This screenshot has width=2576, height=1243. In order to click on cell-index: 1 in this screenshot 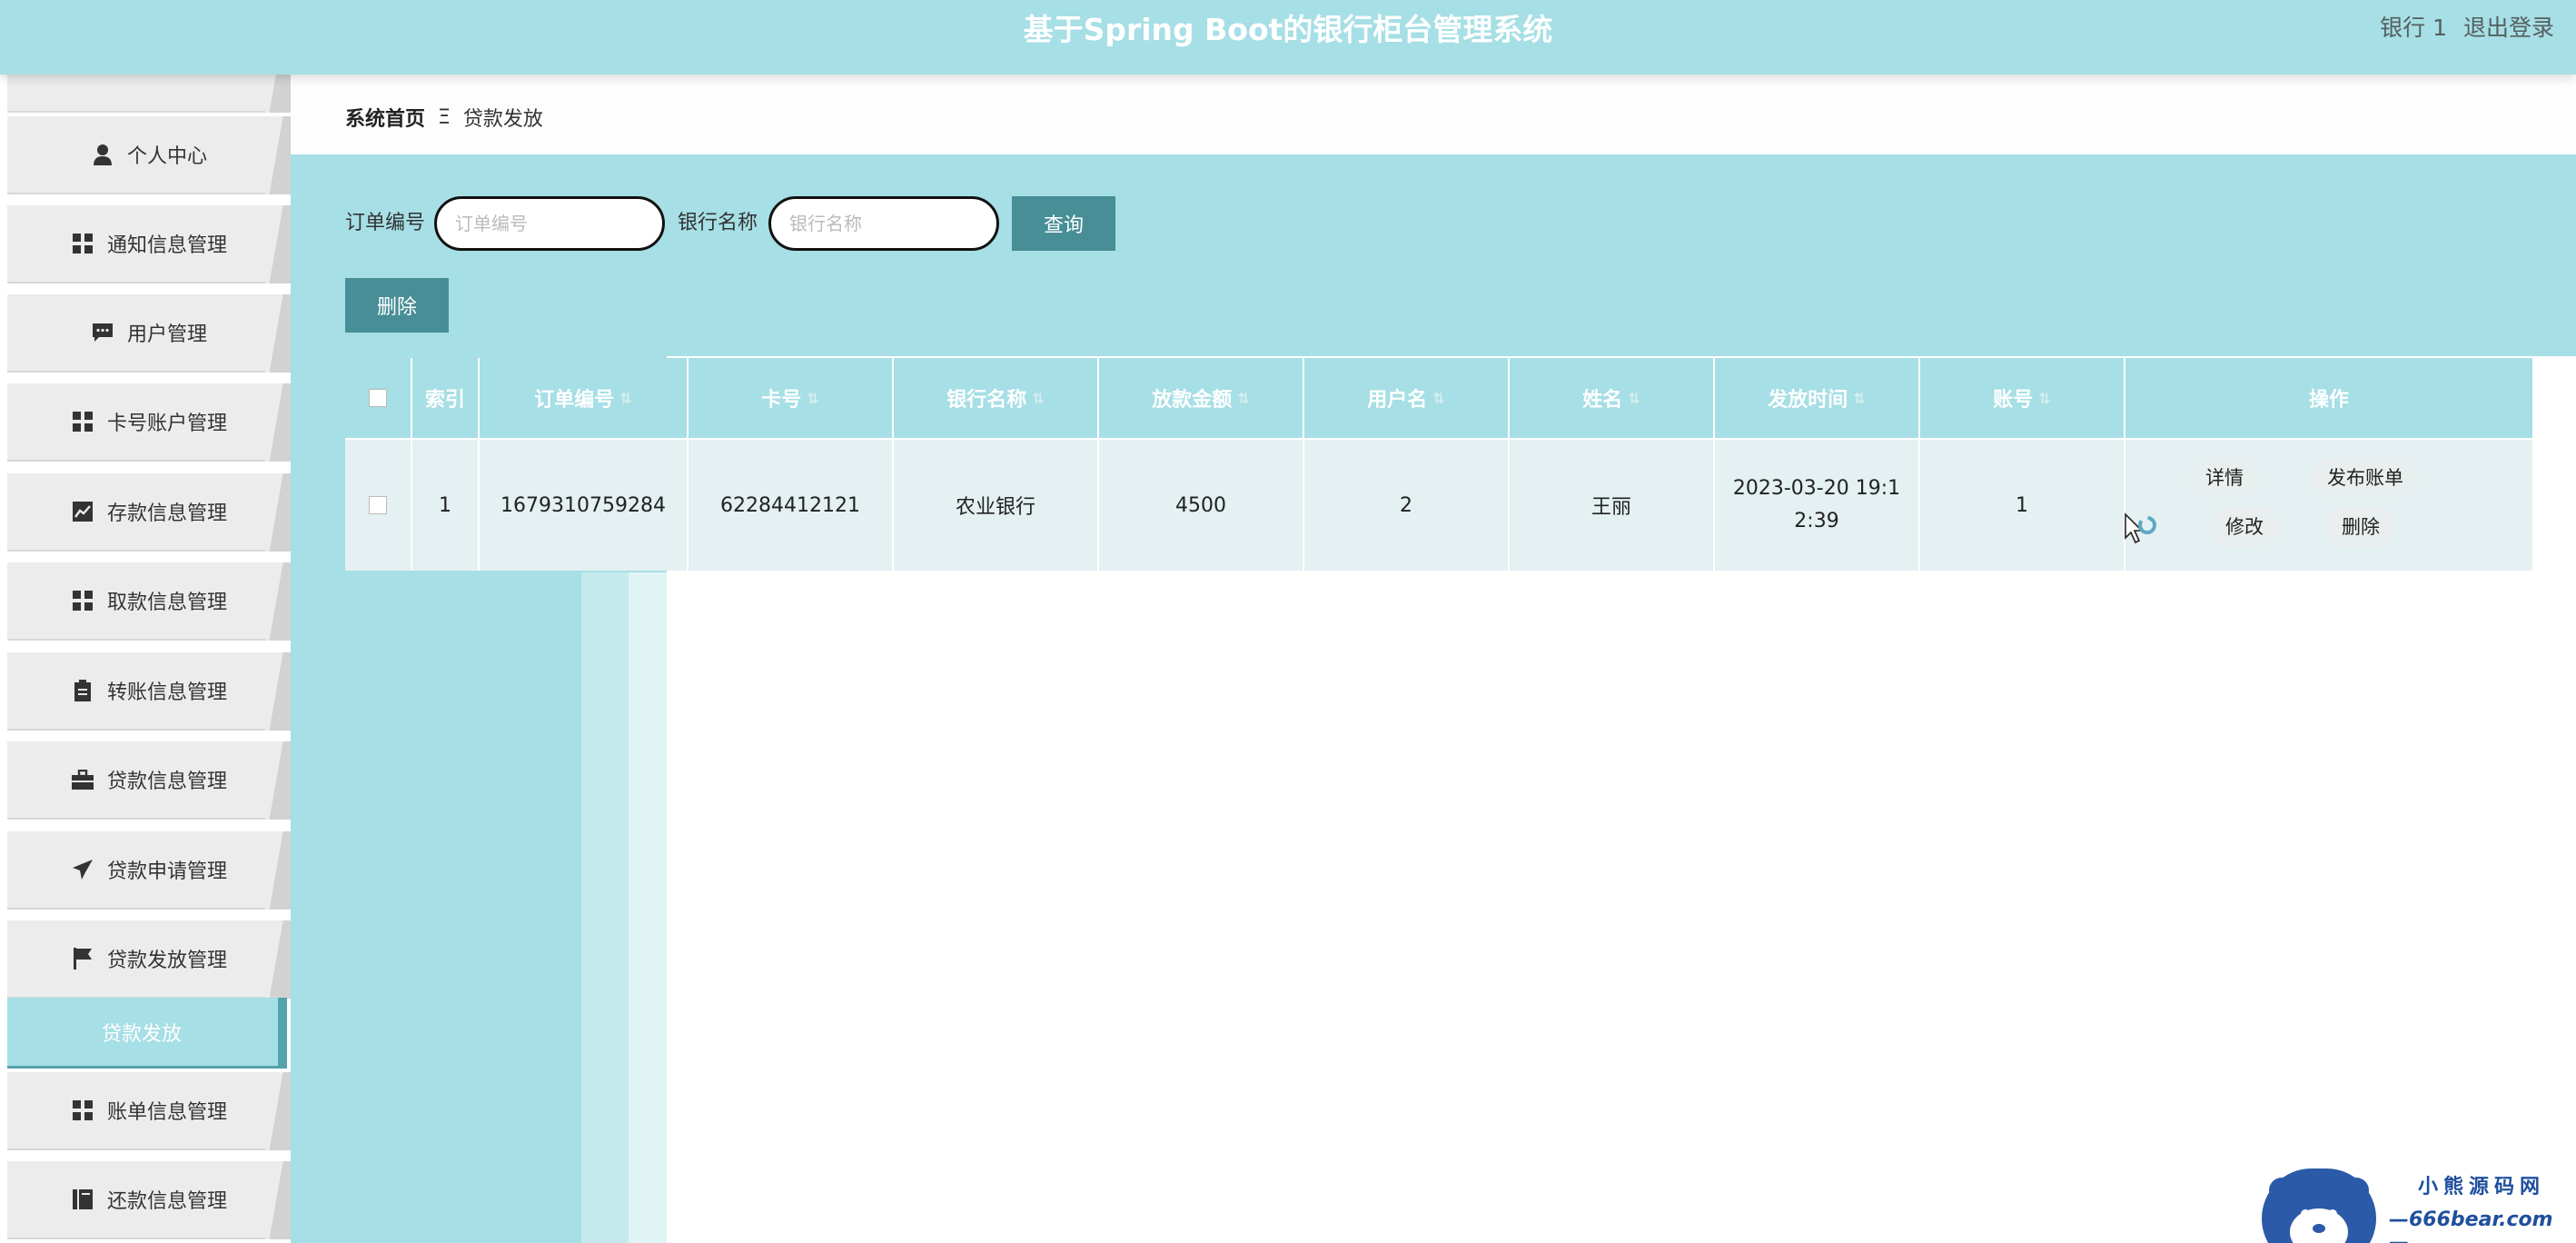, I will do `click(446, 505)`.